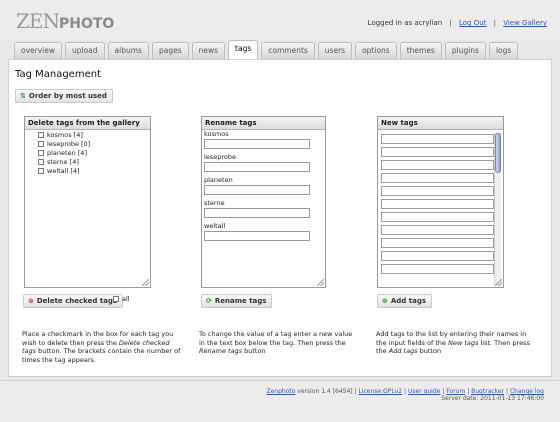 The image size is (560, 422). I want to click on tab-albums: albums, so click(128, 50).